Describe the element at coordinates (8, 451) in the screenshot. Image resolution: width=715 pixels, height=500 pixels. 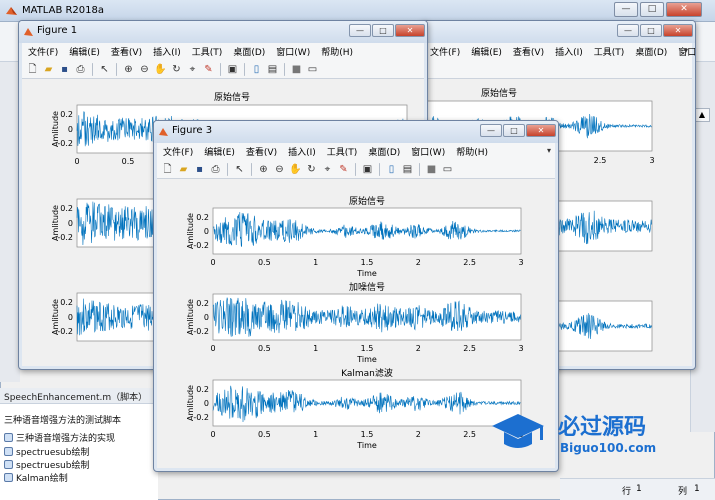
I see `section-icon` at that location.